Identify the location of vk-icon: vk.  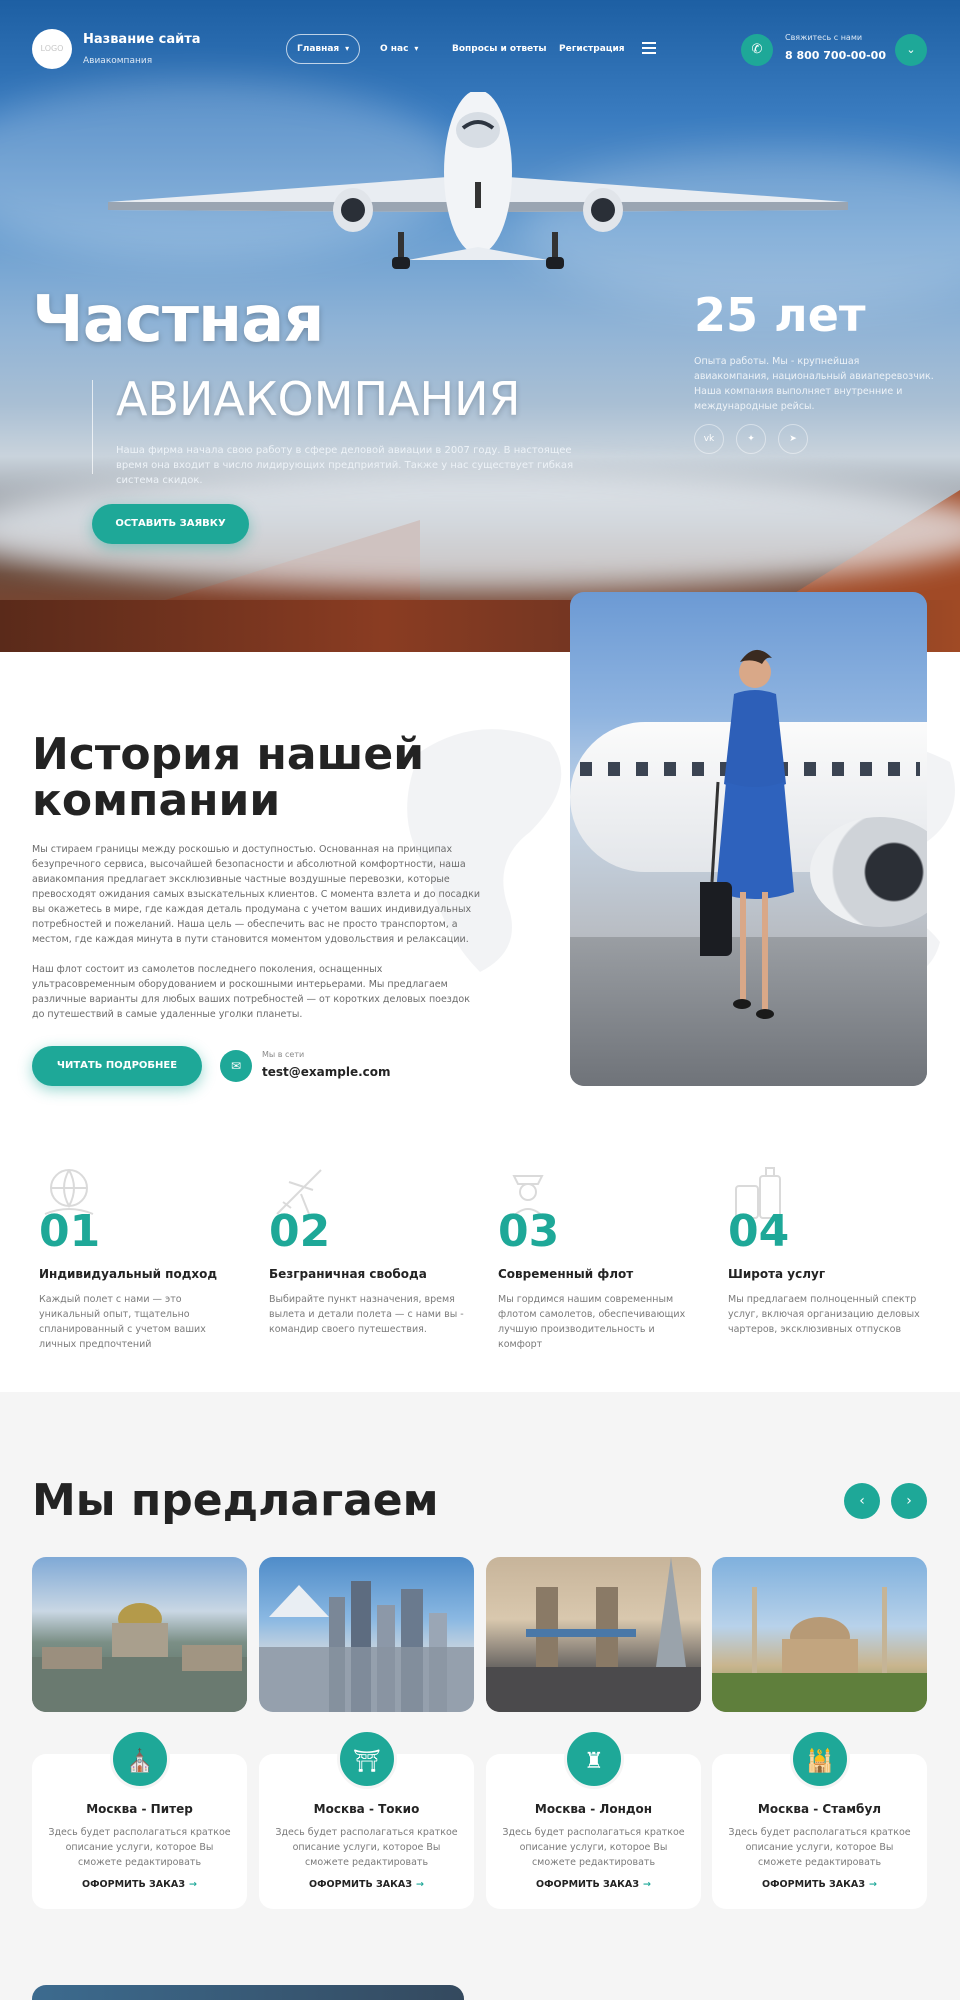
(709, 439).